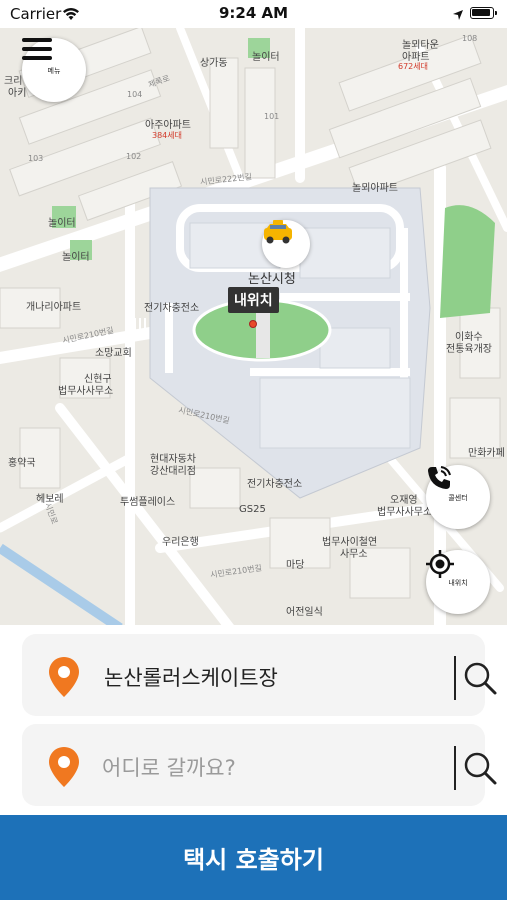  I want to click on origin-pin-icon, so click(64, 679).